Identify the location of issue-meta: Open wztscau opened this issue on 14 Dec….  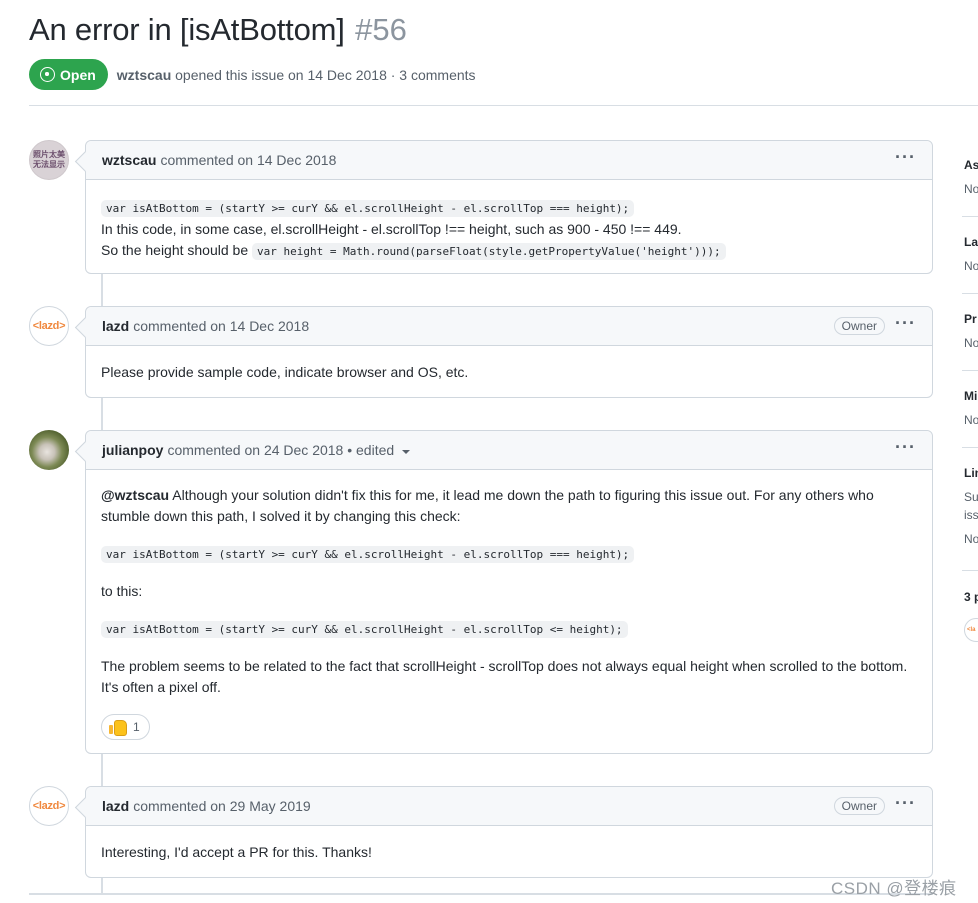
(252, 74).